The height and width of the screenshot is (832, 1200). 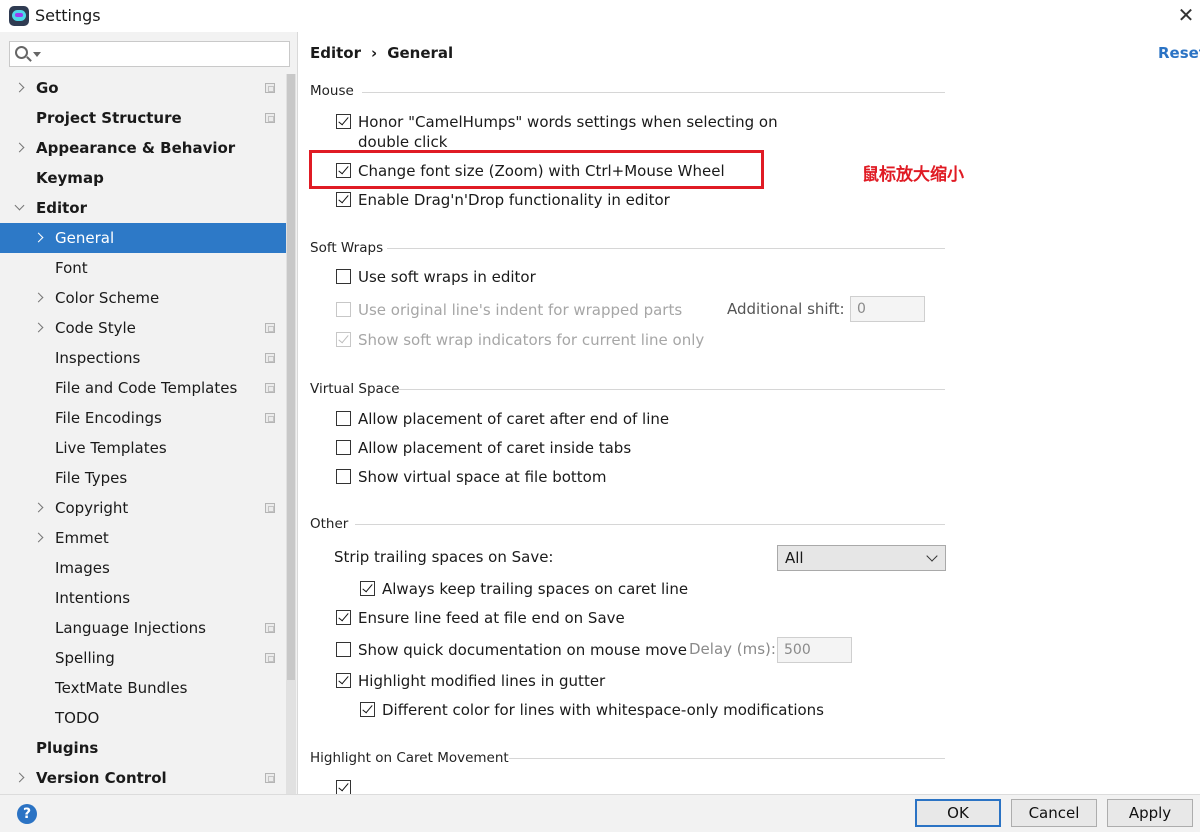 I want to click on sidebar-item-font: Font, so click(x=143, y=268).